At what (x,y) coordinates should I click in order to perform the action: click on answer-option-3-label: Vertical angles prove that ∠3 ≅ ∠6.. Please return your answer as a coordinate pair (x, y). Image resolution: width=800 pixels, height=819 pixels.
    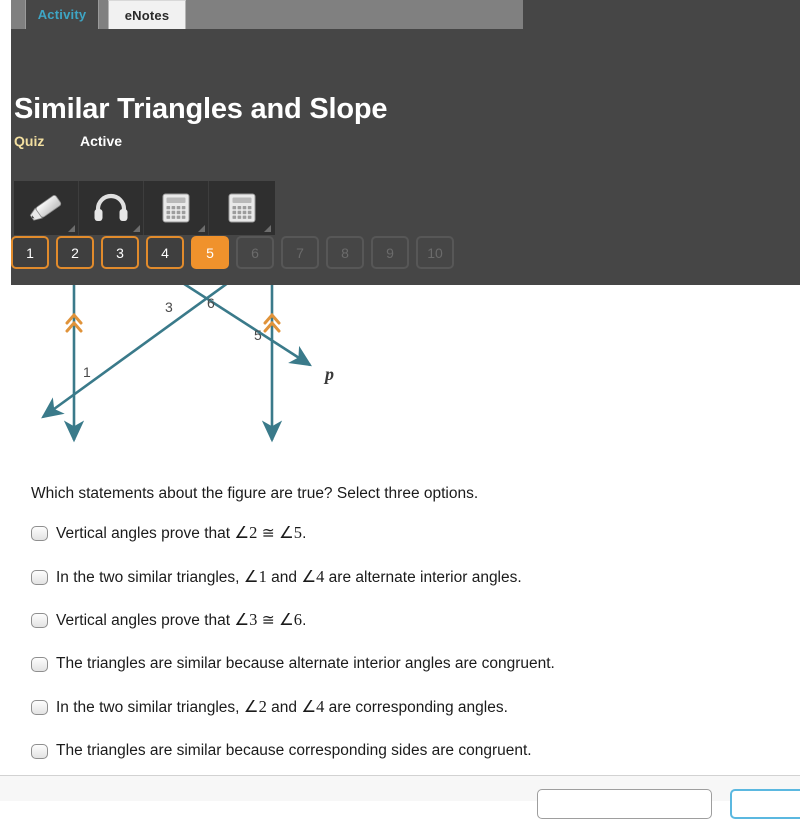
    Looking at the image, I should click on (181, 620).